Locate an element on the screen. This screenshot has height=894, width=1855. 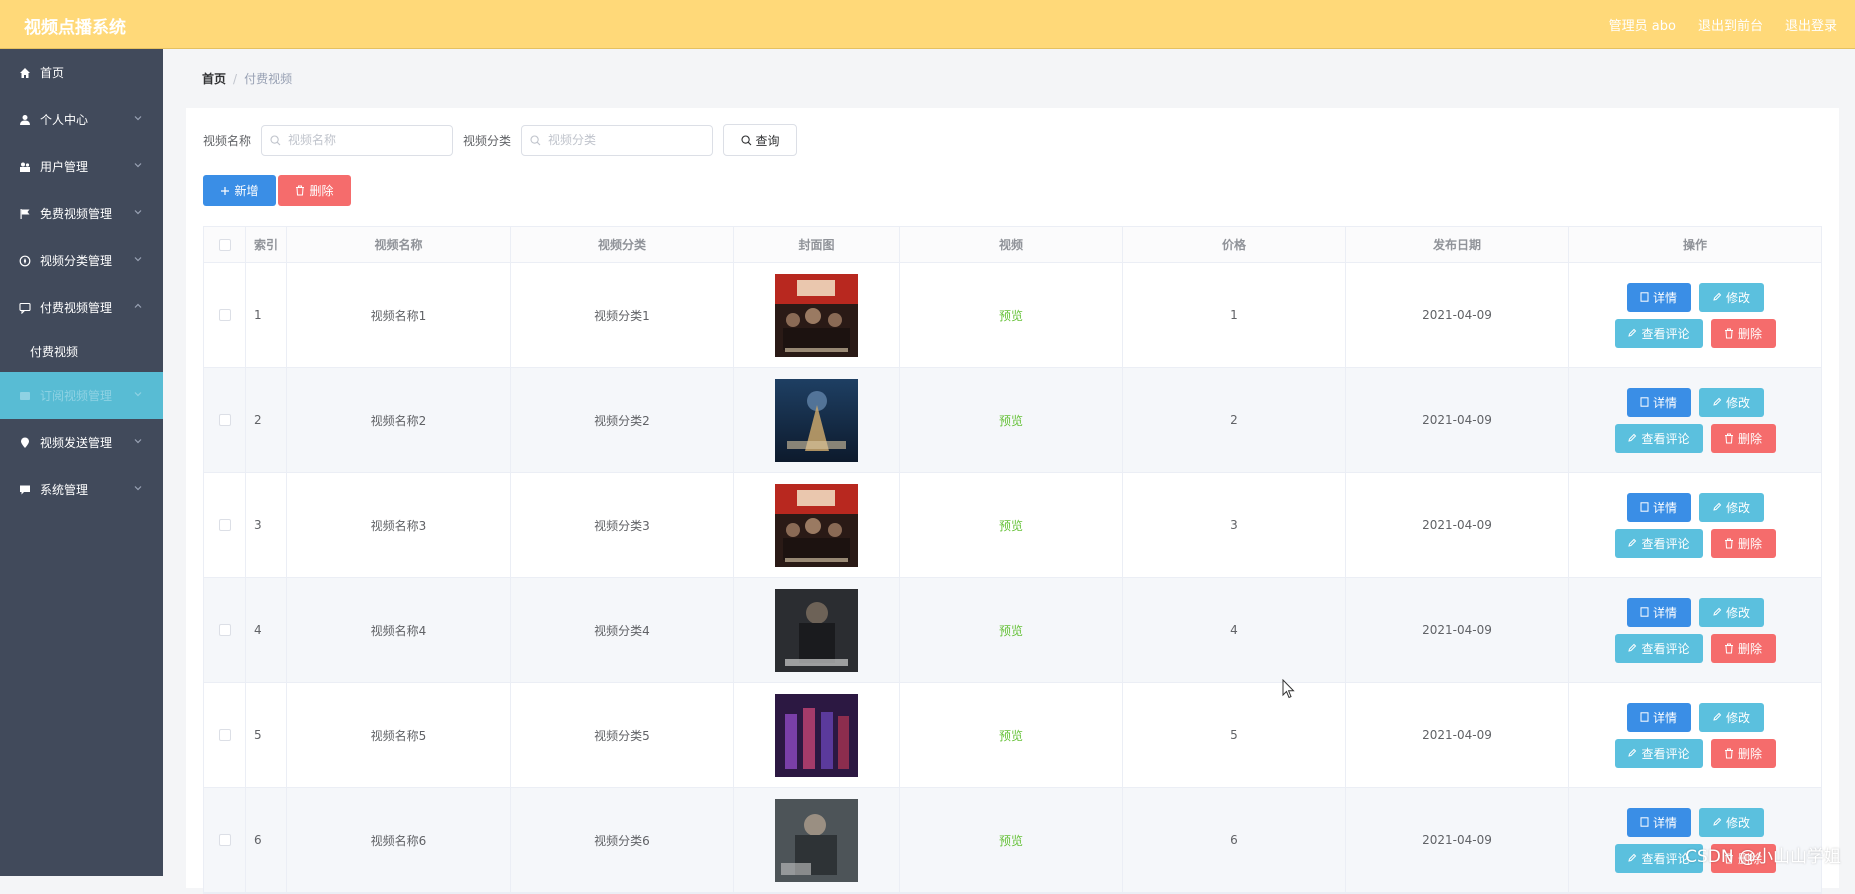
select-all-checkbox is located at coordinates (224, 244).